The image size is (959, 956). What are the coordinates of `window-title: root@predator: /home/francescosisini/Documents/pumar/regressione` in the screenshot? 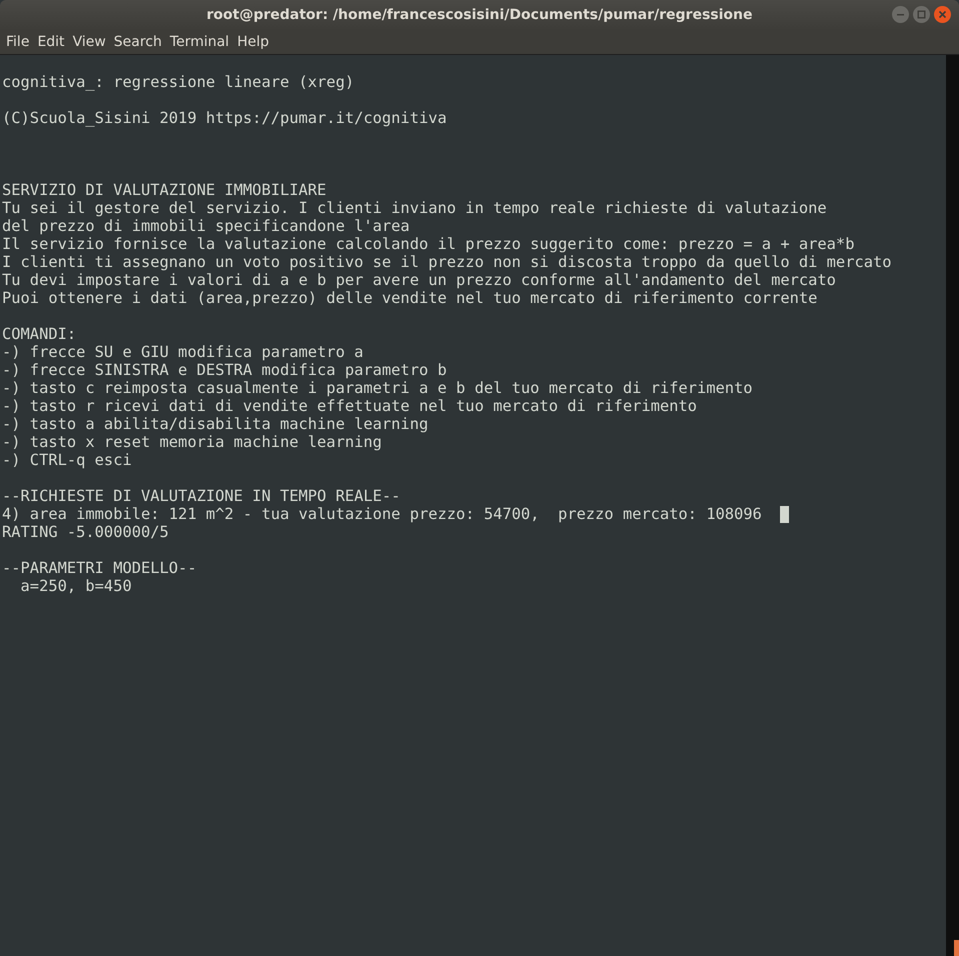 It's located at (479, 15).